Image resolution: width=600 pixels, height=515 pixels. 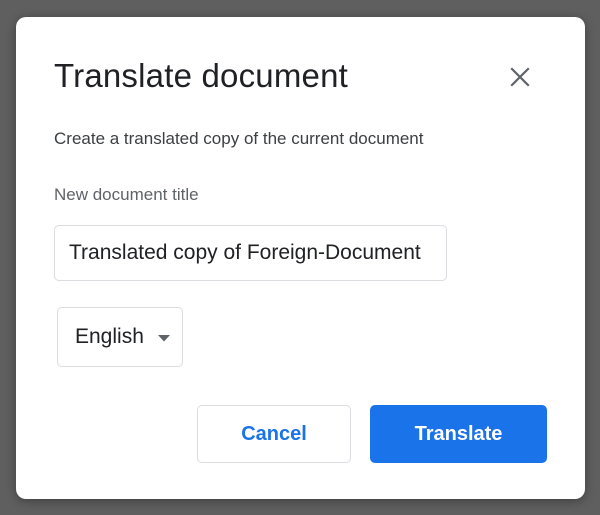 What do you see at coordinates (109, 336) in the screenshot?
I see `language-selected-value: English` at bounding box center [109, 336].